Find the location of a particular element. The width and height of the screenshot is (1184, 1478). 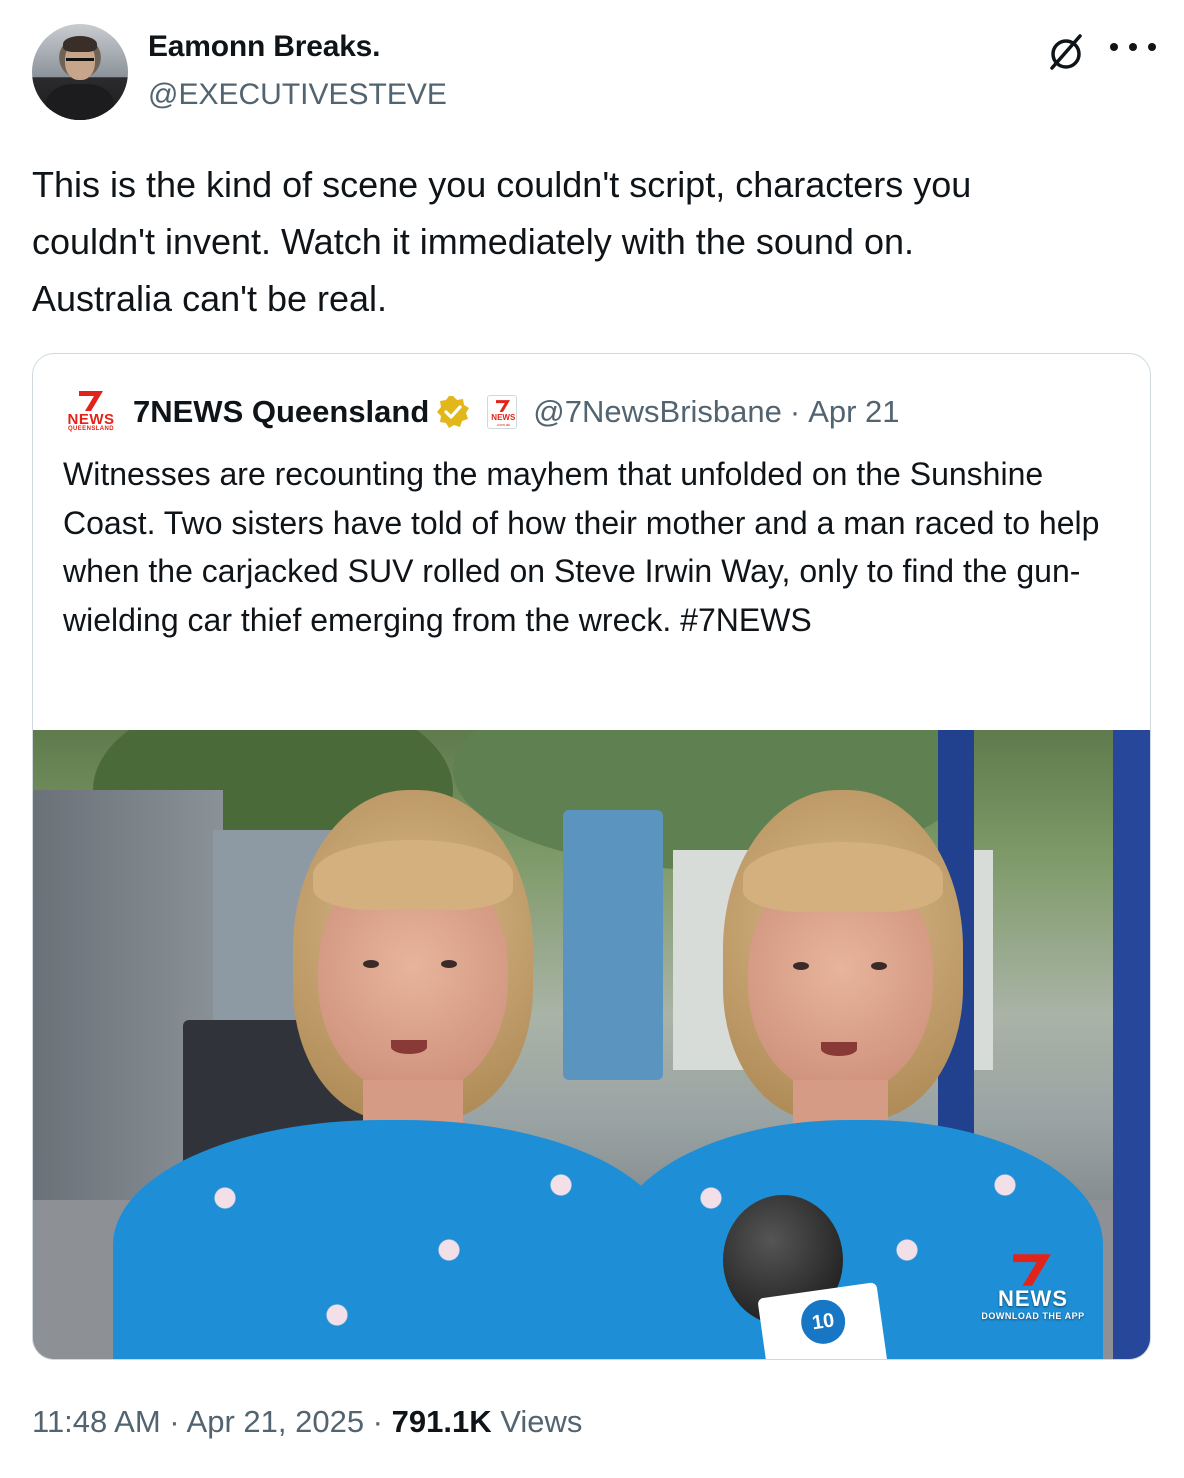

quoted-author-name: 7NEWS Queensland is located at coordinates (281, 412).